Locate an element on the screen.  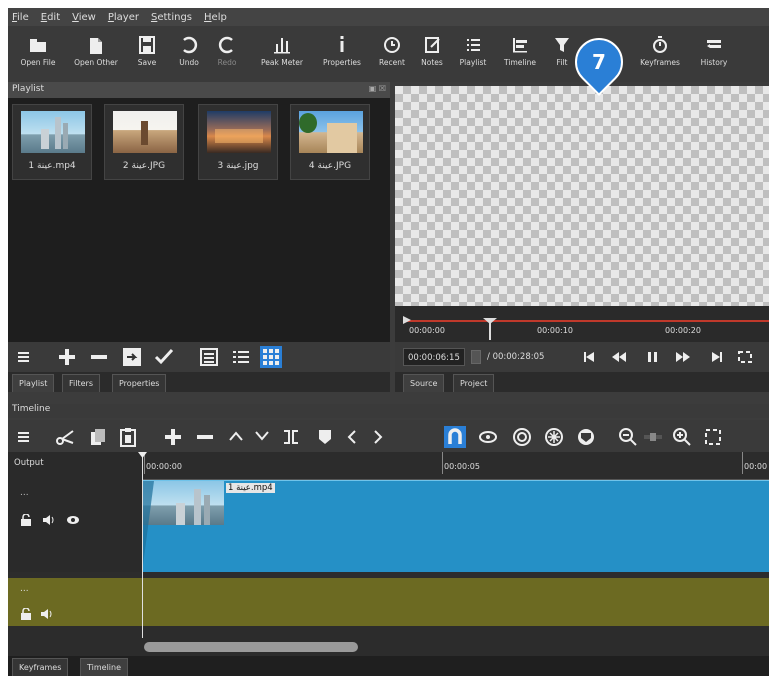
menu-view: View is located at coordinates (84, 17).